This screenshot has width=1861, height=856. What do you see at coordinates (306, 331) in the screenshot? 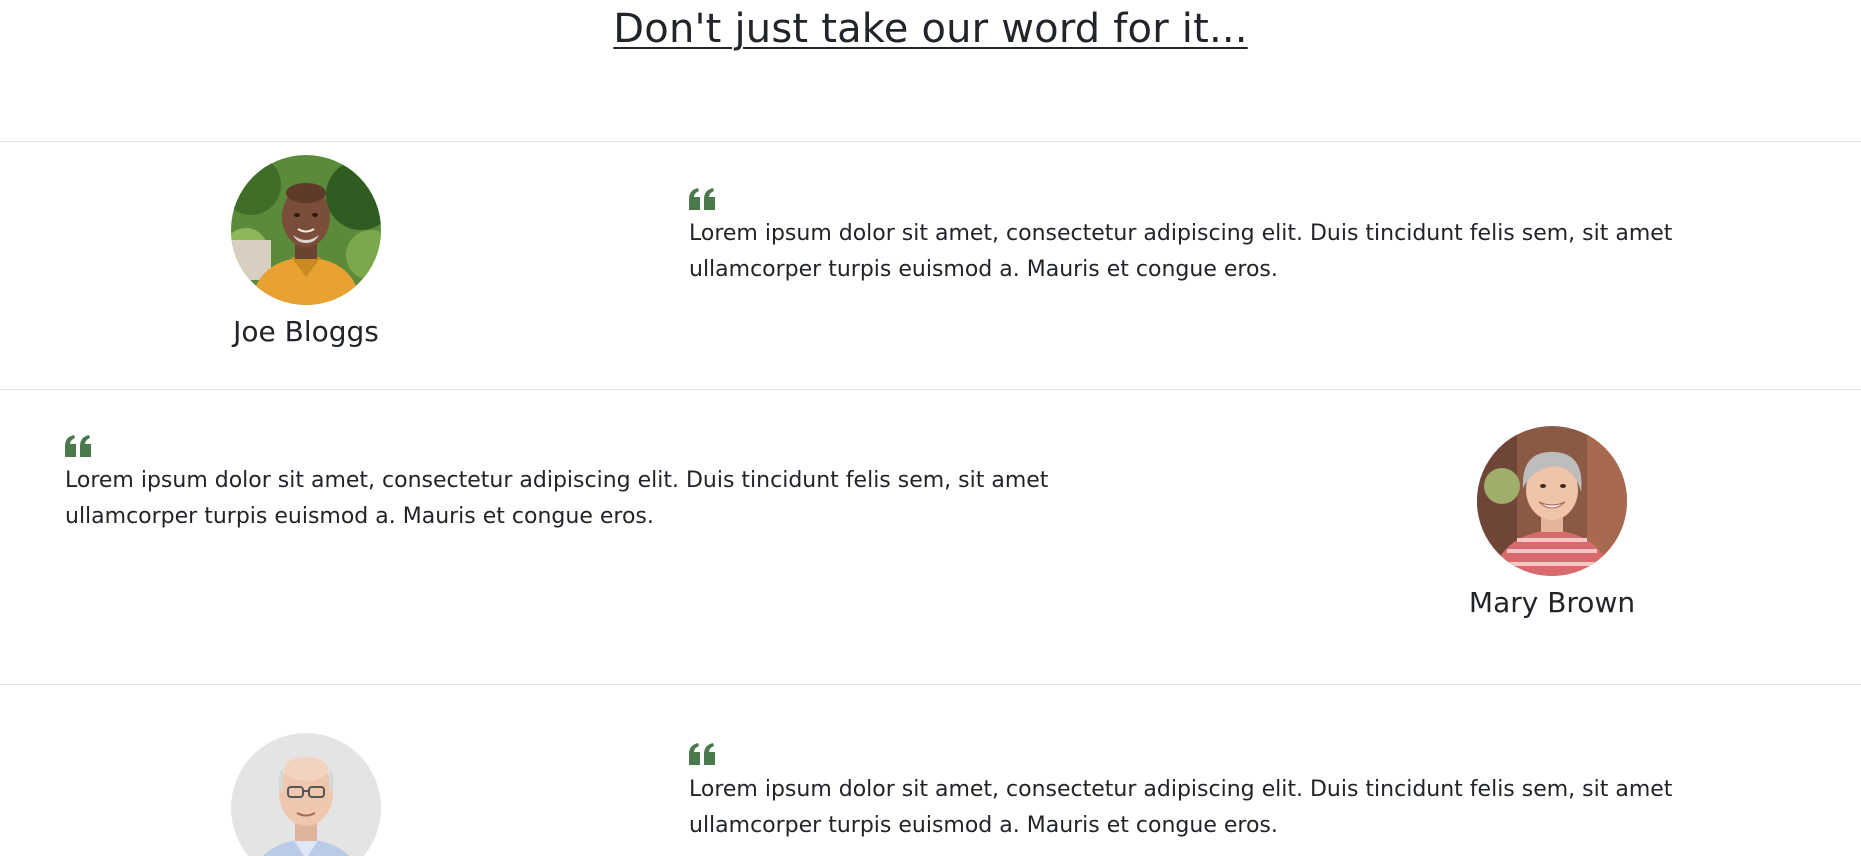
I see `testimonial-name: Joe Bloggs` at bounding box center [306, 331].